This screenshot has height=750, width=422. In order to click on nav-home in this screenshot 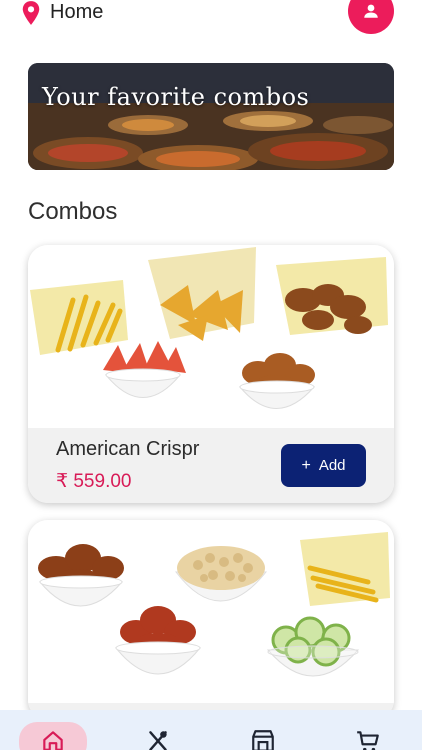, I will do `click(53, 736)`.